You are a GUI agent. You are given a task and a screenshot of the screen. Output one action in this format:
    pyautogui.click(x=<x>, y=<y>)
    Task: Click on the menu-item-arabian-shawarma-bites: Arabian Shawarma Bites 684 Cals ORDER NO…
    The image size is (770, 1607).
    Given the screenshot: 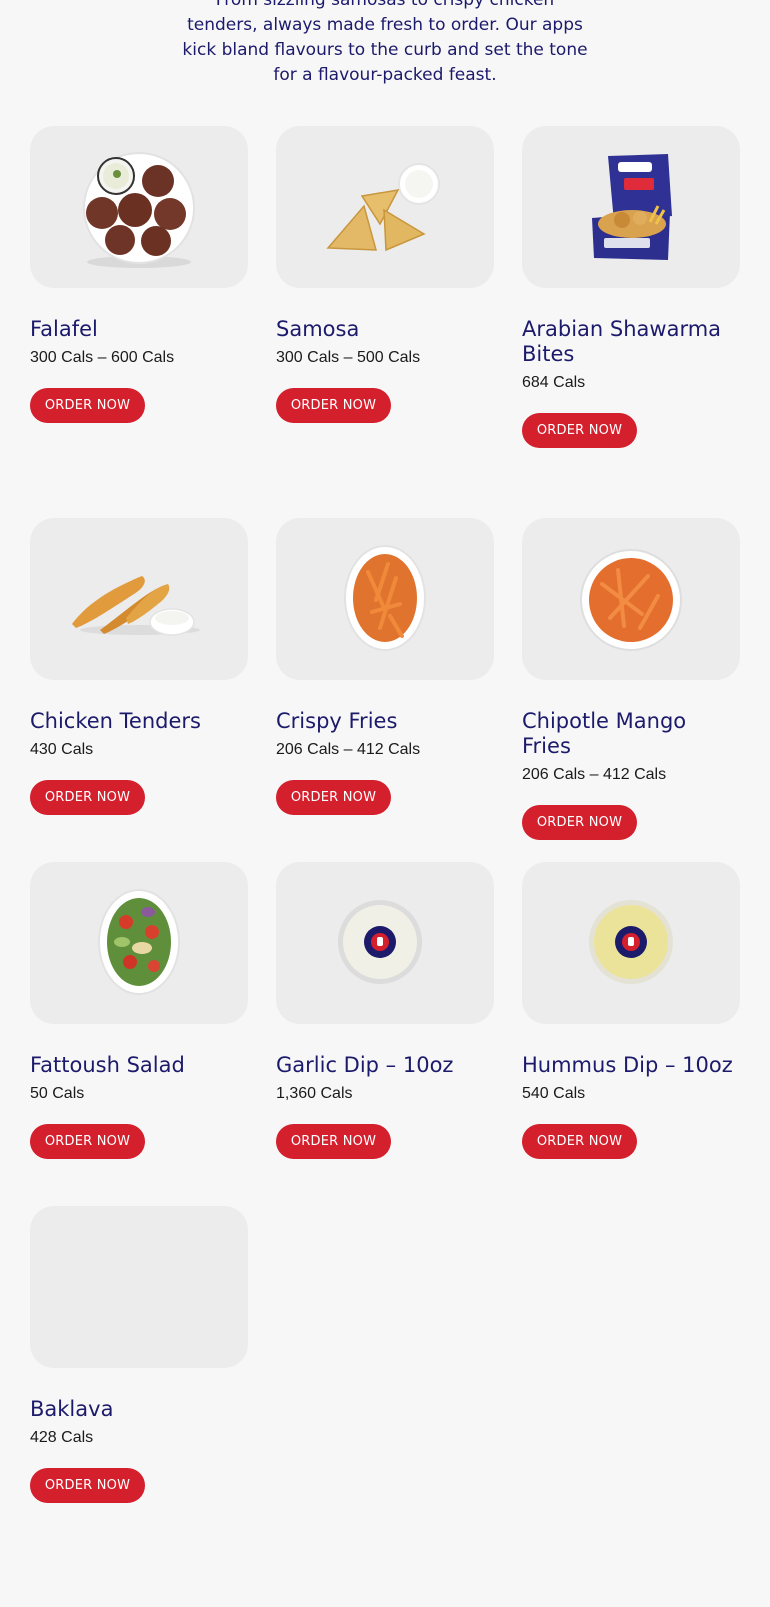 What is the action you would take?
    pyautogui.click(x=631, y=287)
    